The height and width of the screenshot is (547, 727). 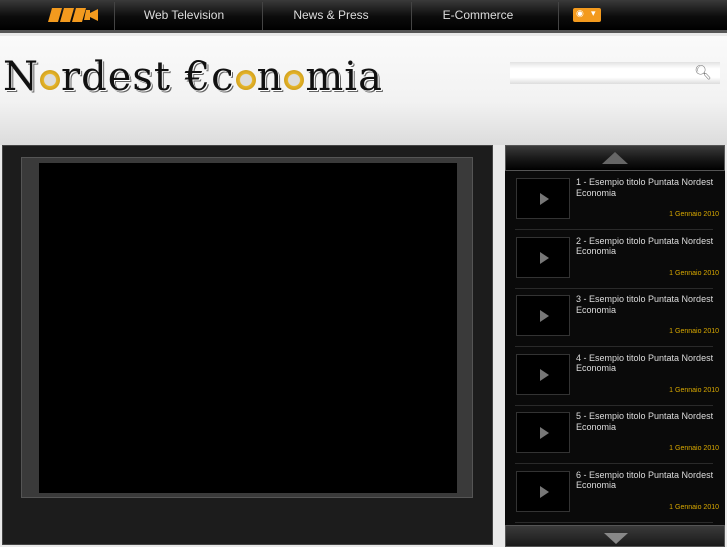 I want to click on arrow-down-icon, so click(x=616, y=538).